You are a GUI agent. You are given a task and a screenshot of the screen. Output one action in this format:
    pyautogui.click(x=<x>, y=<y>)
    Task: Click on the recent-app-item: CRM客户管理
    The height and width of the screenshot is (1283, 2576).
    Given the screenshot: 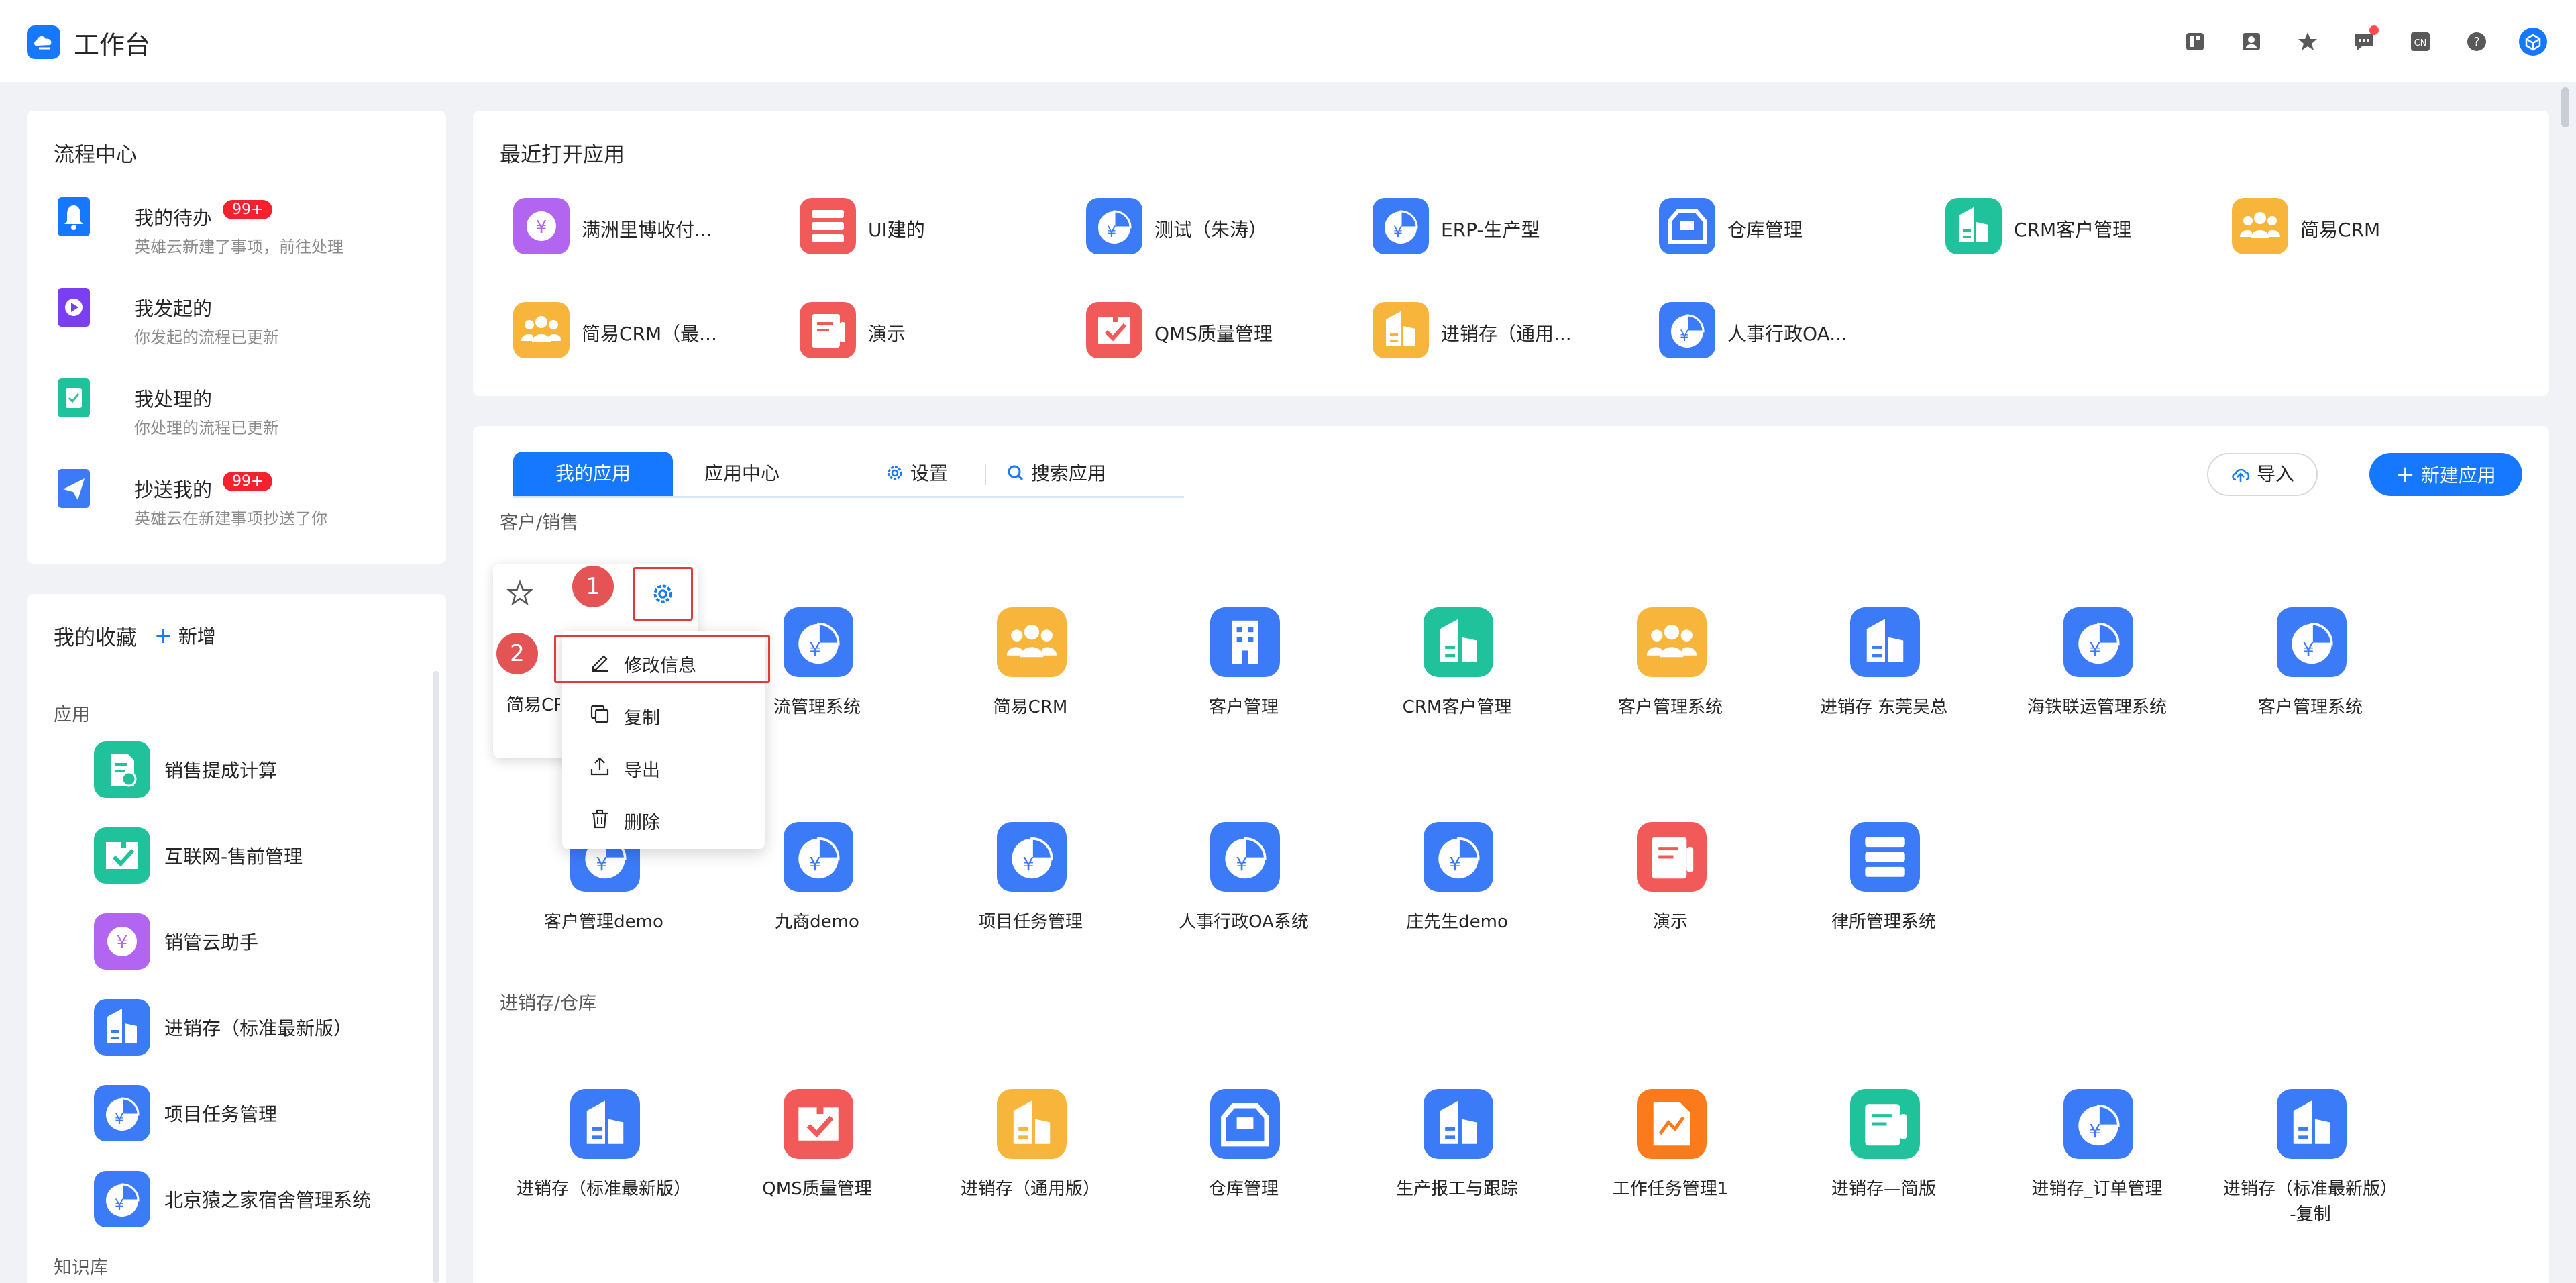 What is the action you would take?
    pyautogui.click(x=2079, y=228)
    